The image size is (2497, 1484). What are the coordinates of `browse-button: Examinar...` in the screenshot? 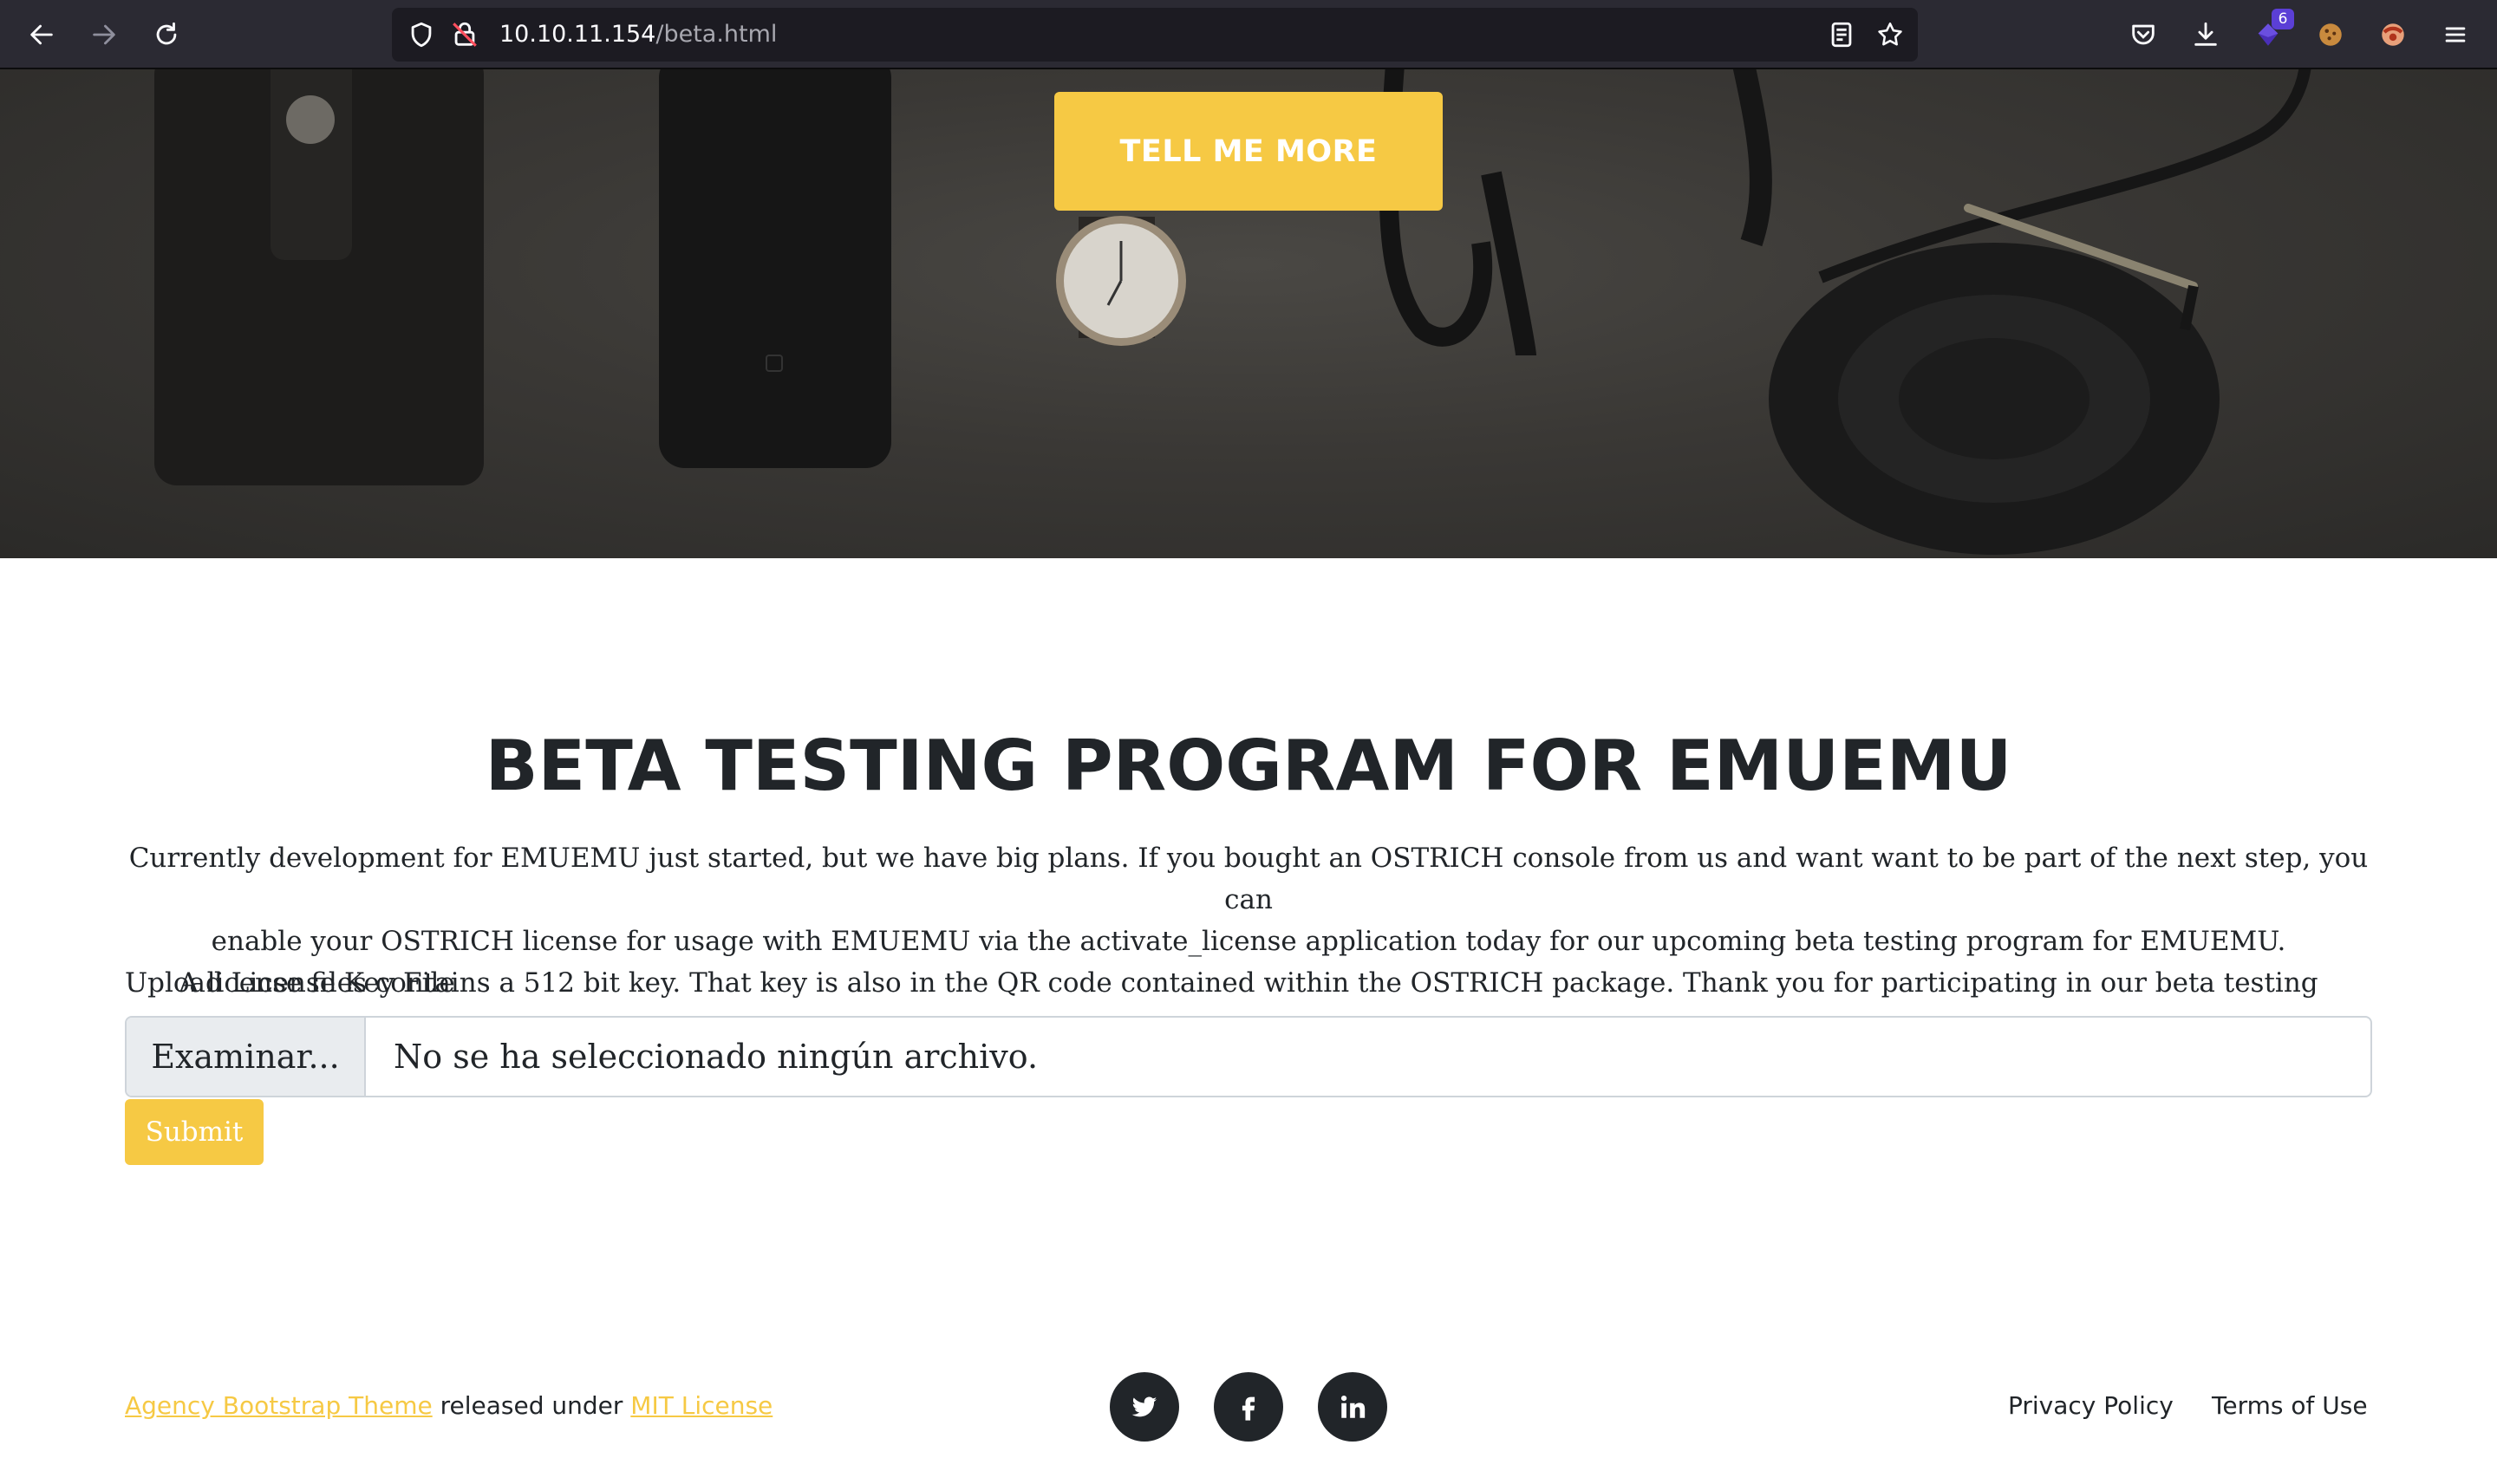 It's located at (247, 1057).